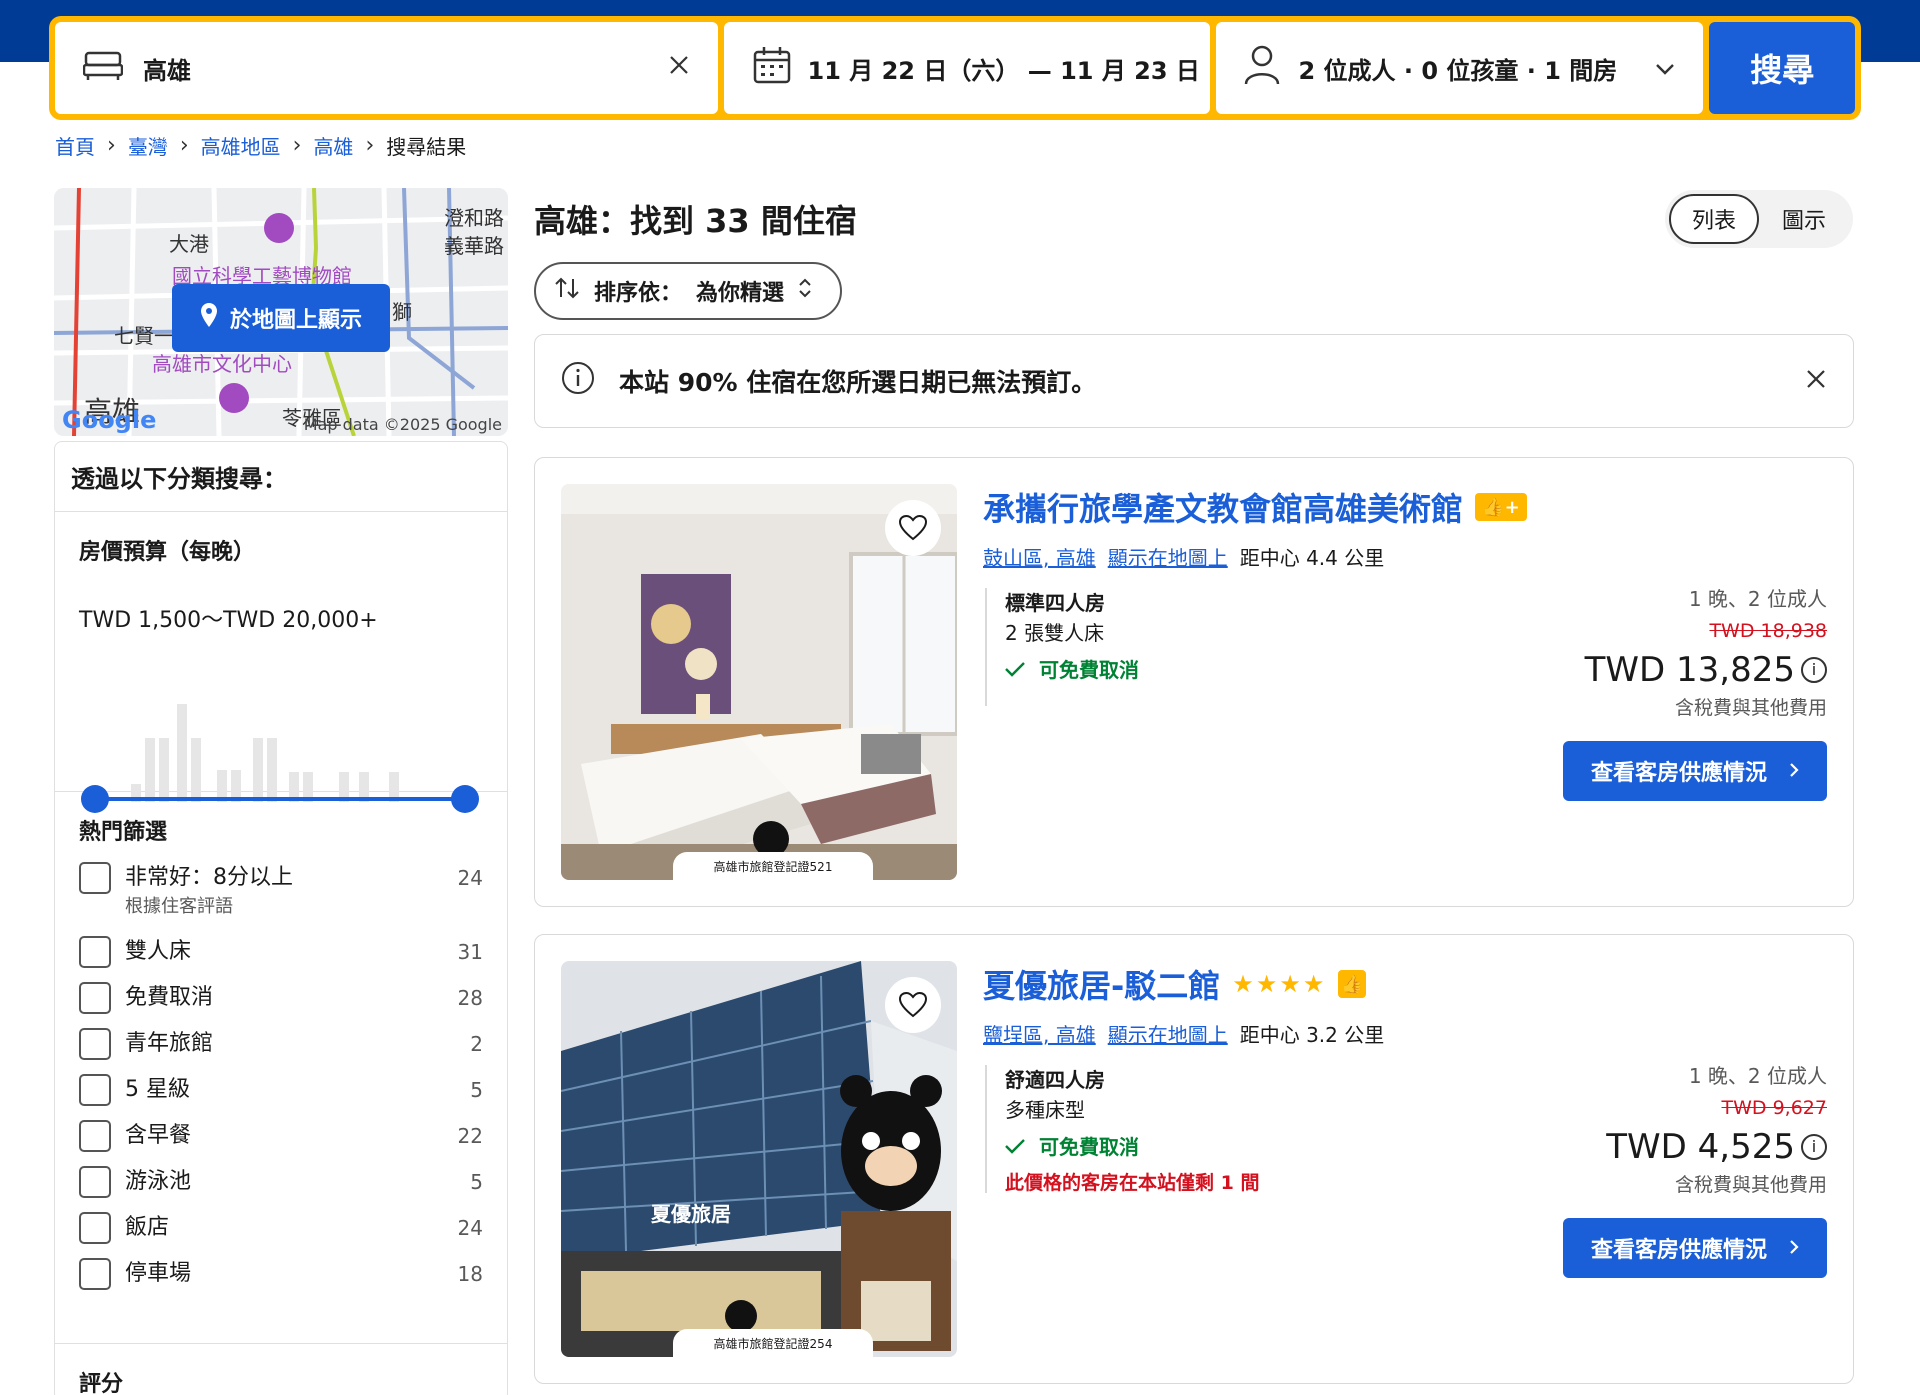 The width and height of the screenshot is (1920, 1395). I want to click on property-name-text: 承攜行旅學產文教會館高雄美術館, so click(1223, 507).